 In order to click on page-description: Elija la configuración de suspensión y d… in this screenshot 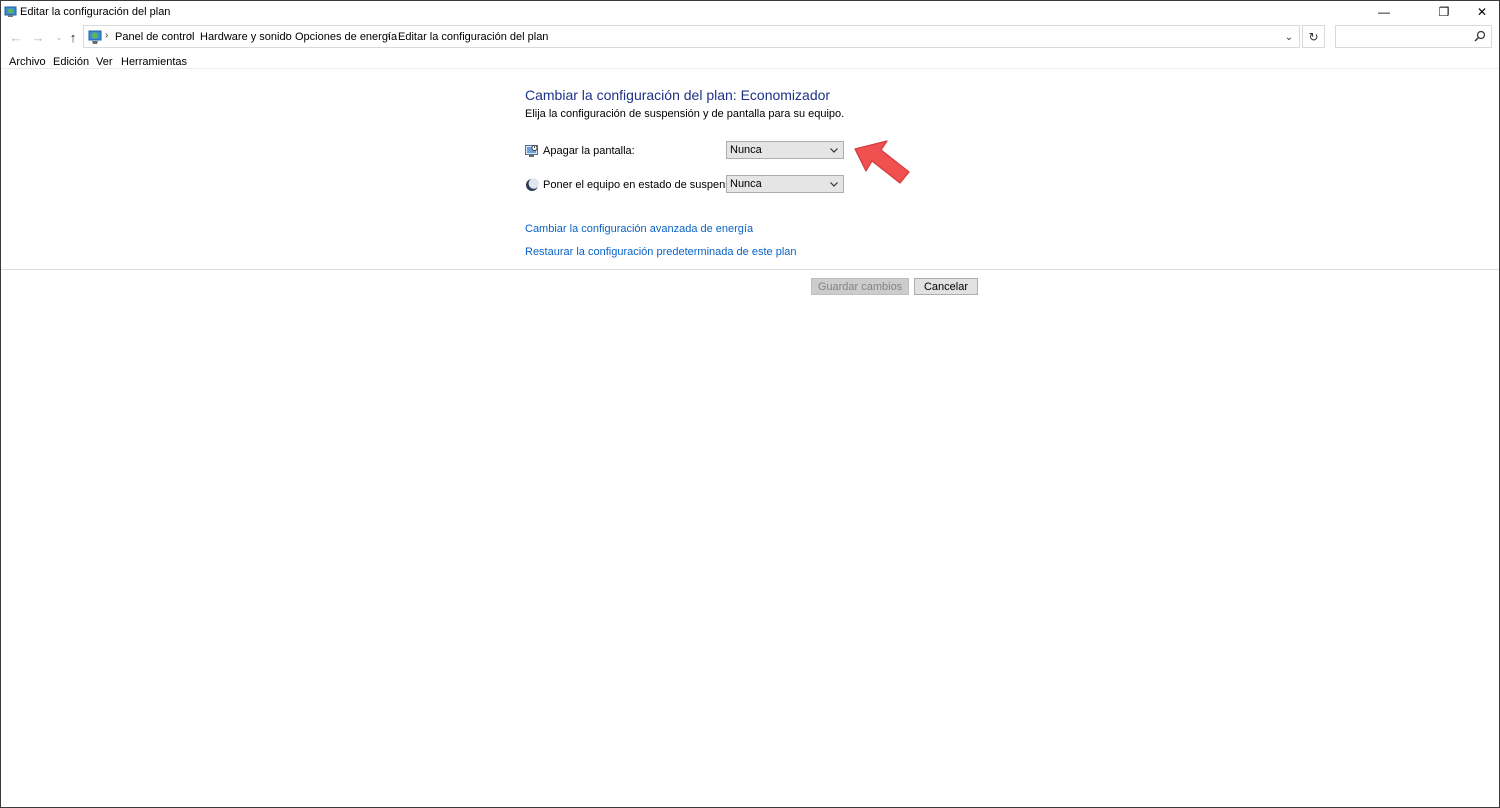, I will do `click(685, 114)`.